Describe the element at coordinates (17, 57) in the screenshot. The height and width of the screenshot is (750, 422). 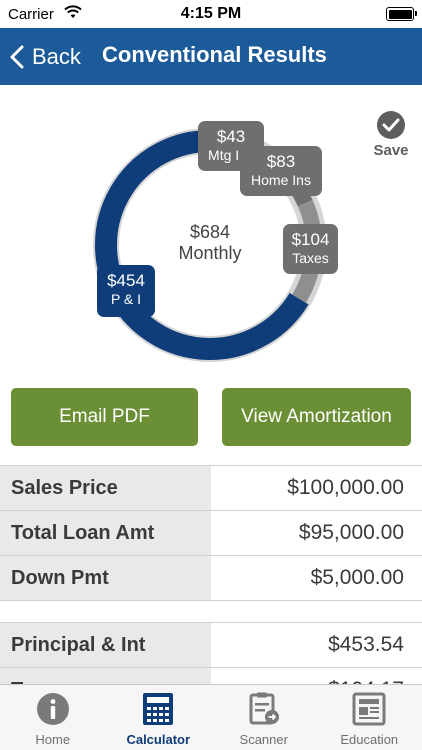
I see `chevron-left-icon` at that location.